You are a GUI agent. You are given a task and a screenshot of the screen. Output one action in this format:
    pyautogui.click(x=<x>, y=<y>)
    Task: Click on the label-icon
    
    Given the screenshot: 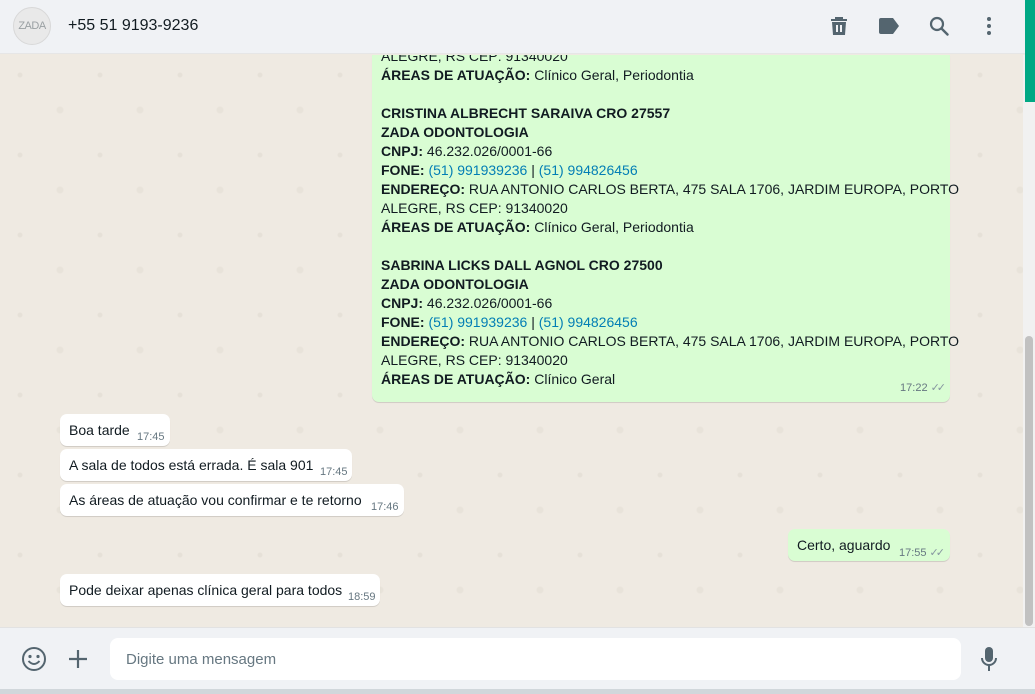 What is the action you would take?
    pyautogui.click(x=889, y=26)
    